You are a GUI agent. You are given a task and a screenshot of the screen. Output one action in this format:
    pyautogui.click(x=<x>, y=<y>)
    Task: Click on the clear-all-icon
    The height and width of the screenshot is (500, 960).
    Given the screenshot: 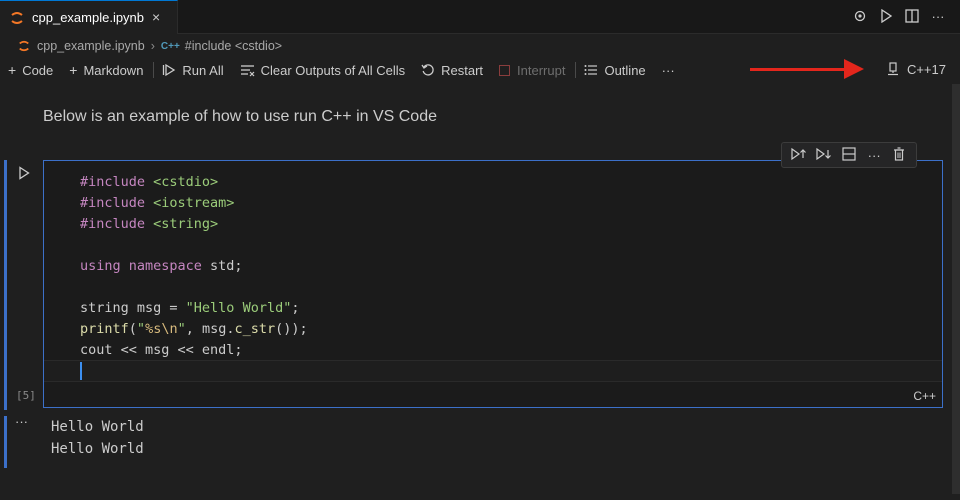 What is the action you would take?
    pyautogui.click(x=247, y=71)
    